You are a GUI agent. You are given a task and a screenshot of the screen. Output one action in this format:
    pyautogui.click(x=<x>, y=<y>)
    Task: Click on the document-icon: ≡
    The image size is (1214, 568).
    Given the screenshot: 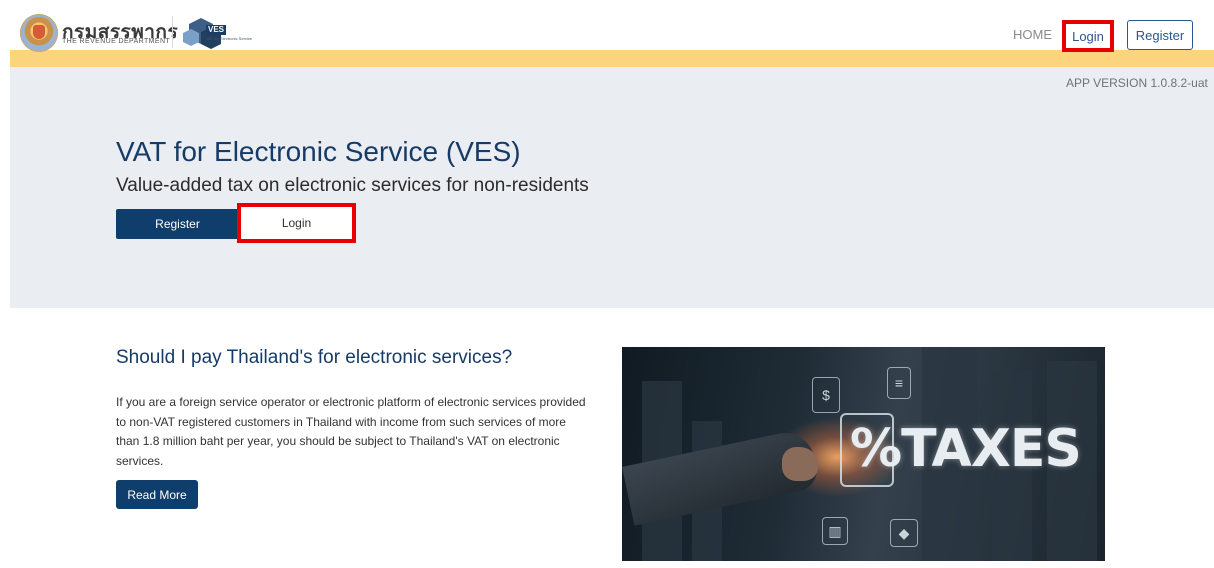 What is the action you would take?
    pyautogui.click(x=899, y=383)
    